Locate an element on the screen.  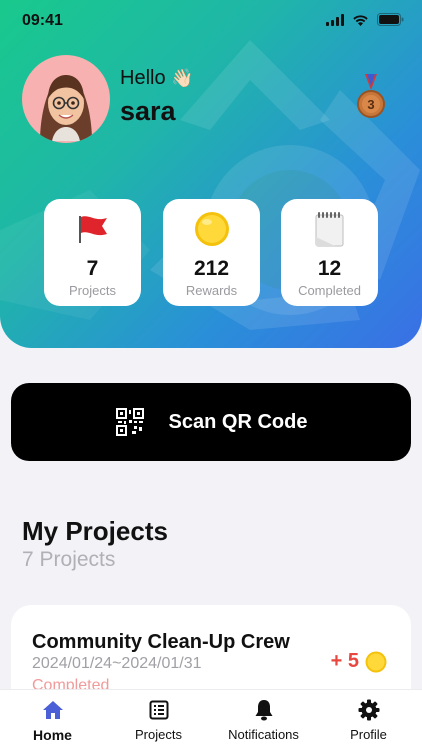
avatar is located at coordinates (66, 99).